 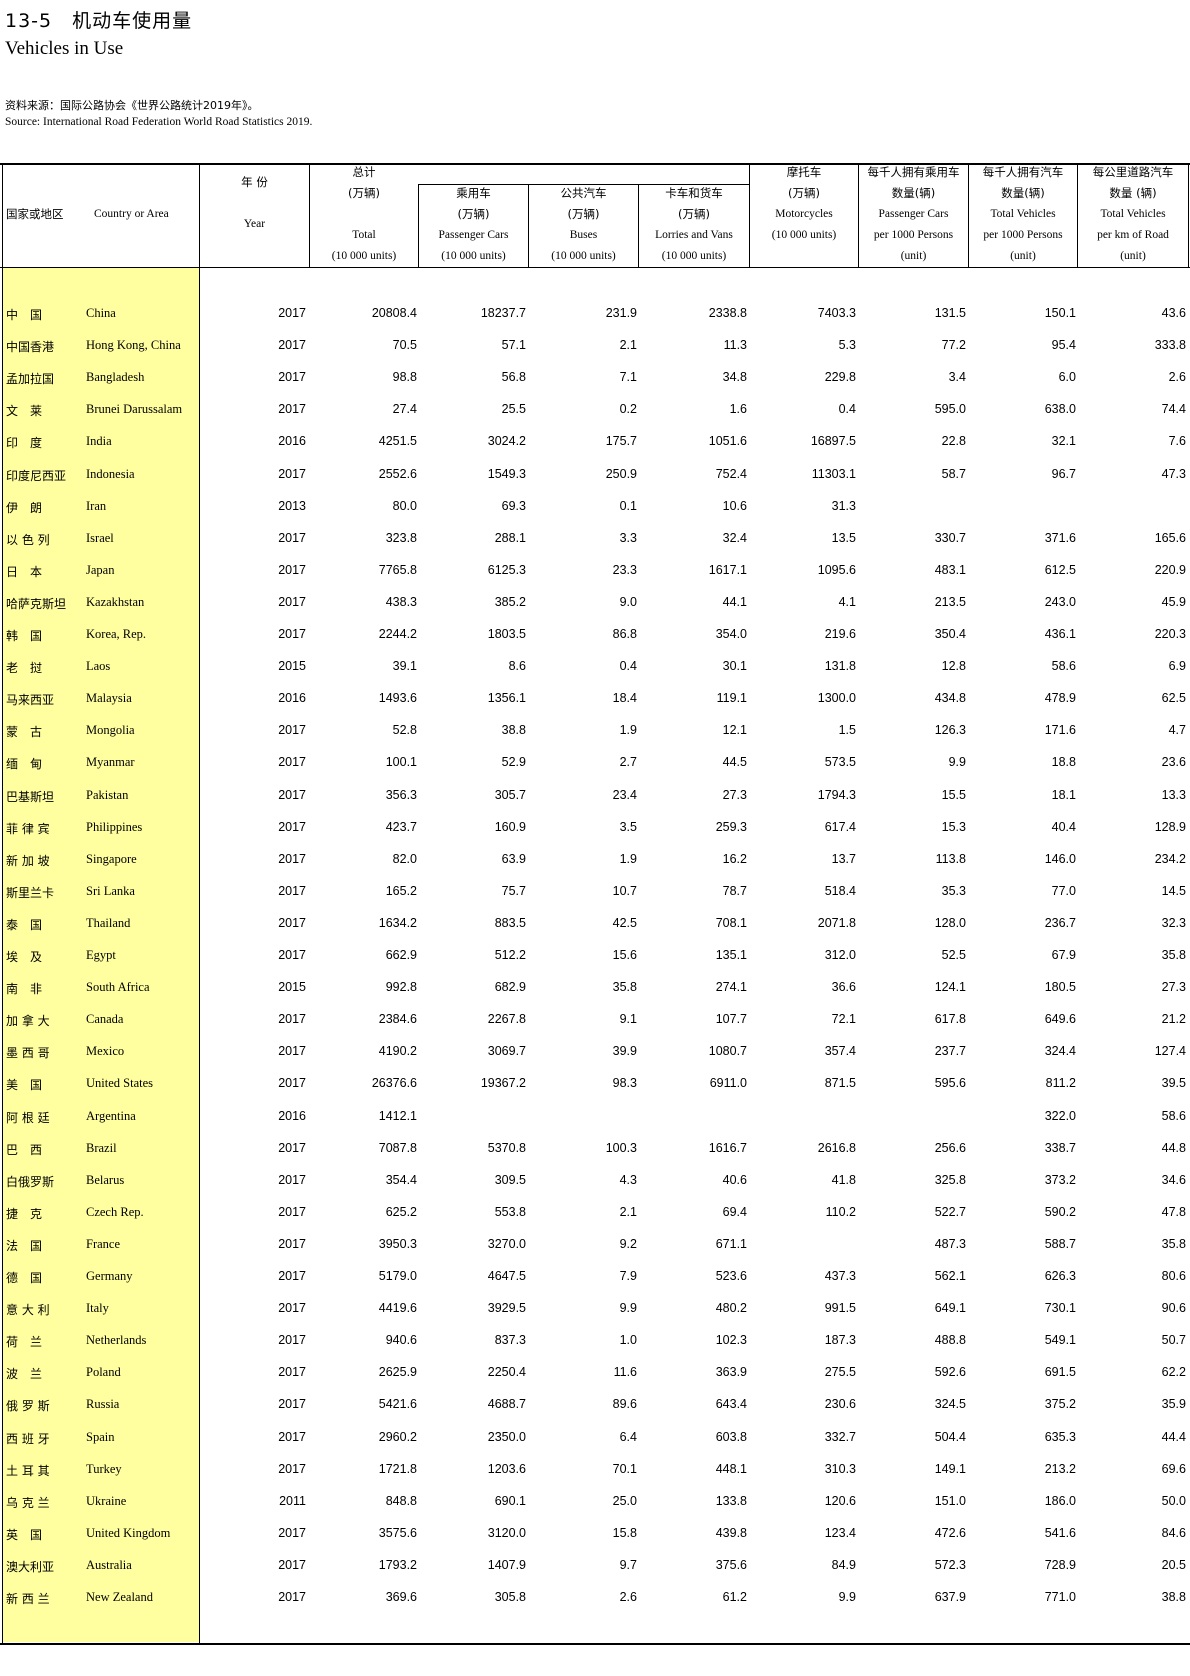 What do you see at coordinates (510, 1179) in the screenshot?
I see `passenger-cars-cell: 309.5` at bounding box center [510, 1179].